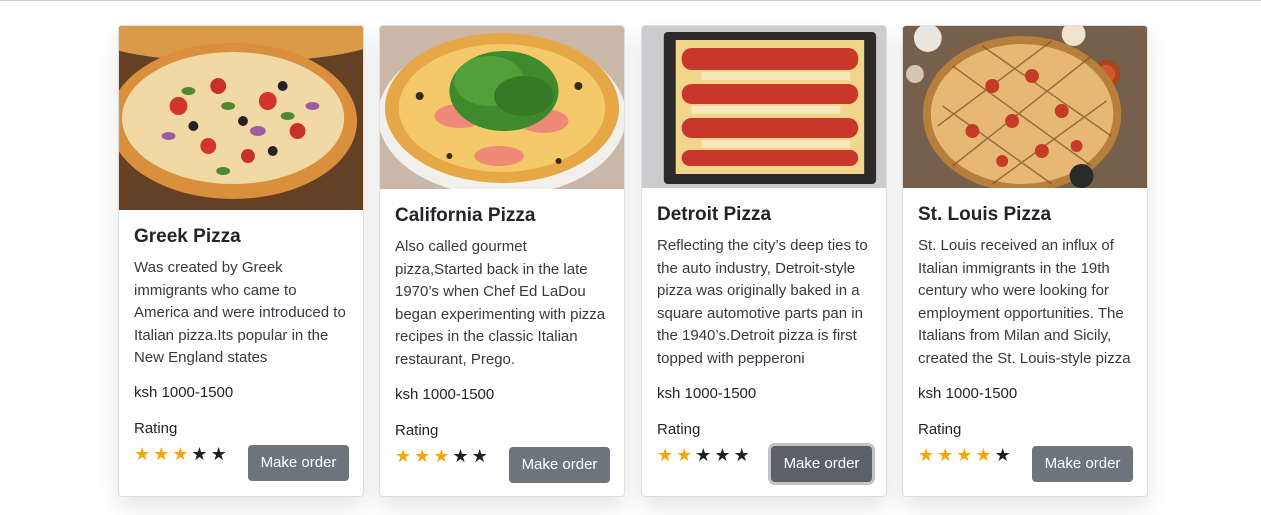  I want to click on pizza-image-california, so click(502, 107).